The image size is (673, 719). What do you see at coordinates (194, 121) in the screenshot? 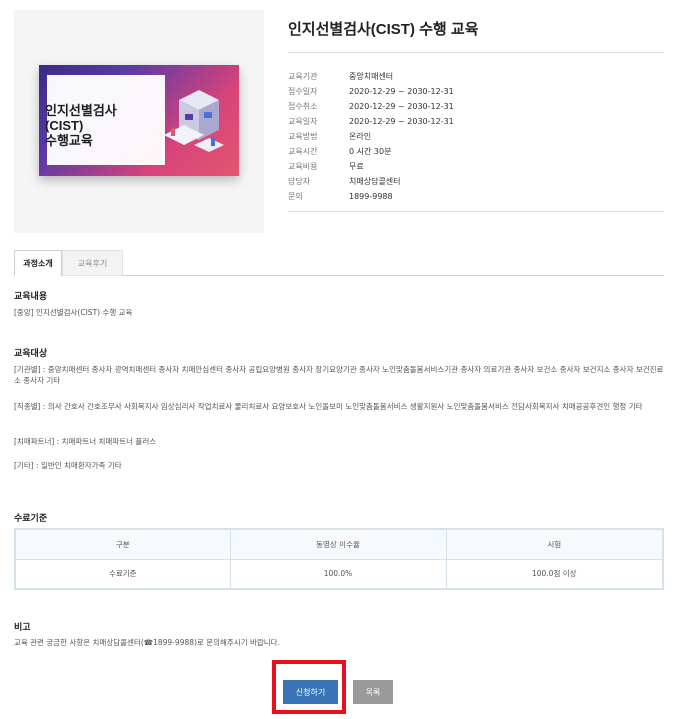
I see `isometric-building-illustration` at bounding box center [194, 121].